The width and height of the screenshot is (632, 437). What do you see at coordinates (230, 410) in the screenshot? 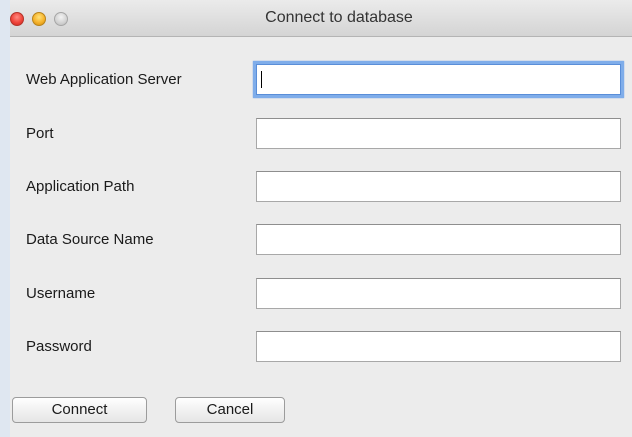
I see `cancel-button: Cancel` at bounding box center [230, 410].